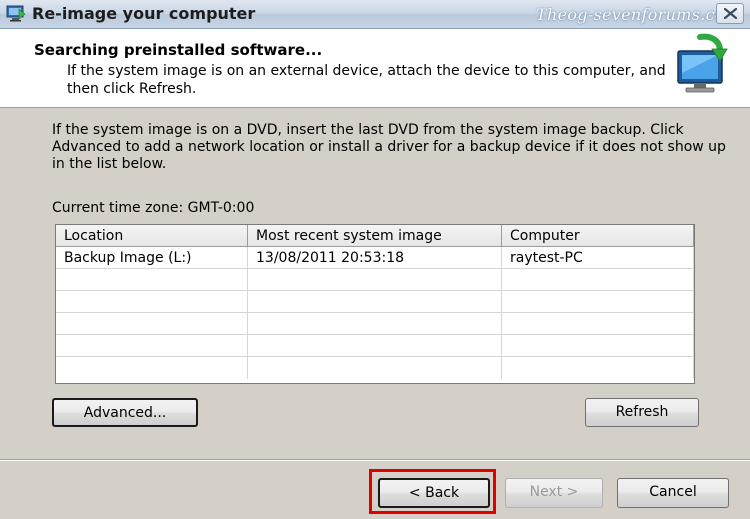 This screenshot has width=750, height=519. I want to click on cell-recent-image: 13/08/2011 20:53:18, so click(375, 258).